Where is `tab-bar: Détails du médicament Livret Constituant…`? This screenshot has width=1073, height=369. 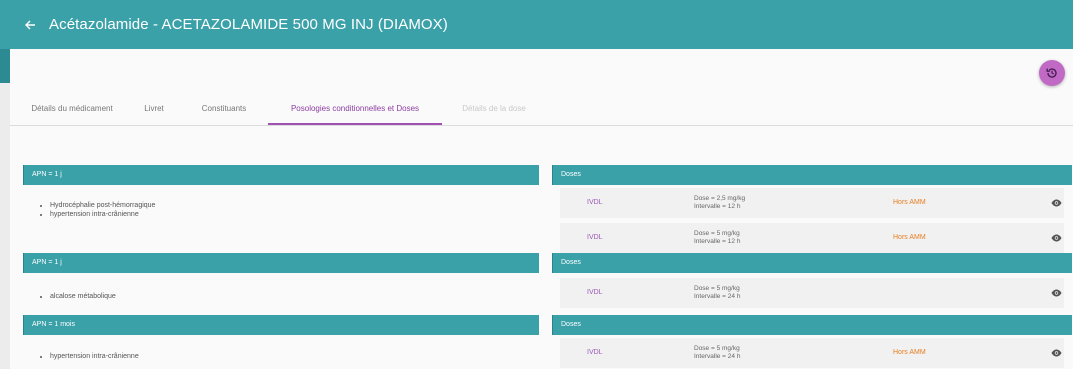
tab-bar: Détails du médicament Livret Constituant… is located at coordinates (541, 109).